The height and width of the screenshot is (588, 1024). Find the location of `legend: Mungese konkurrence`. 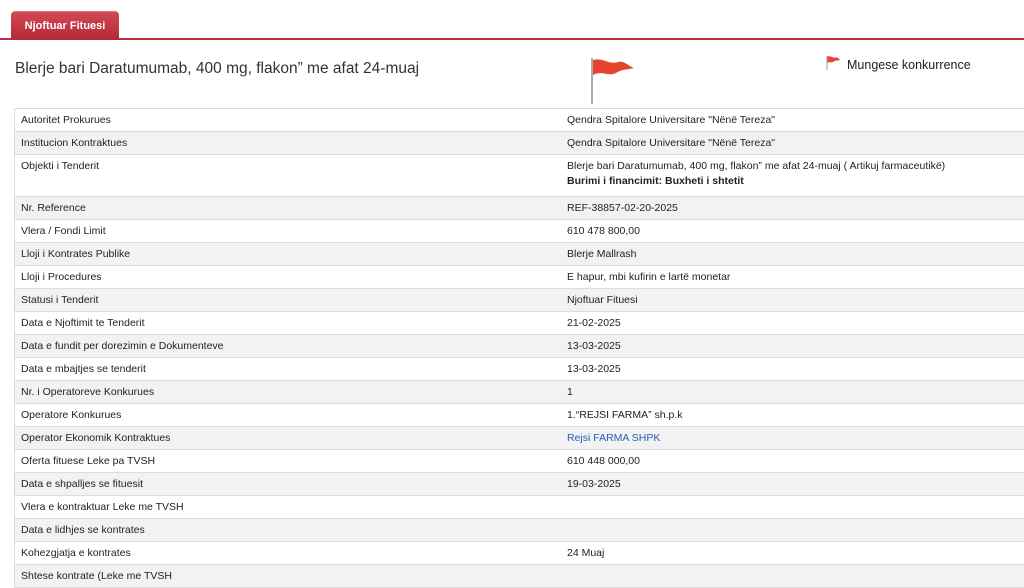

legend: Mungese konkurrence is located at coordinates (898, 63).